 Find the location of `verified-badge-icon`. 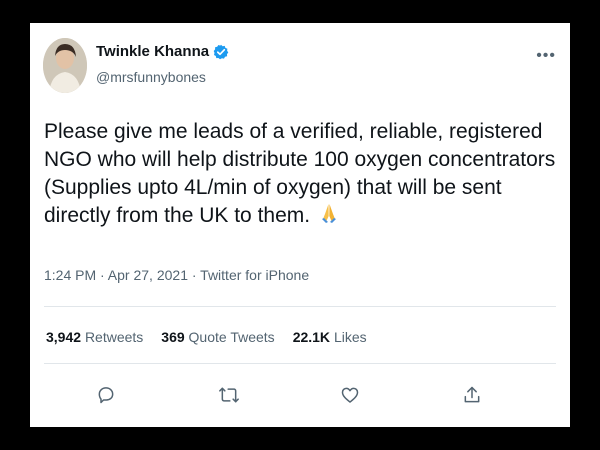

verified-badge-icon is located at coordinates (221, 52).